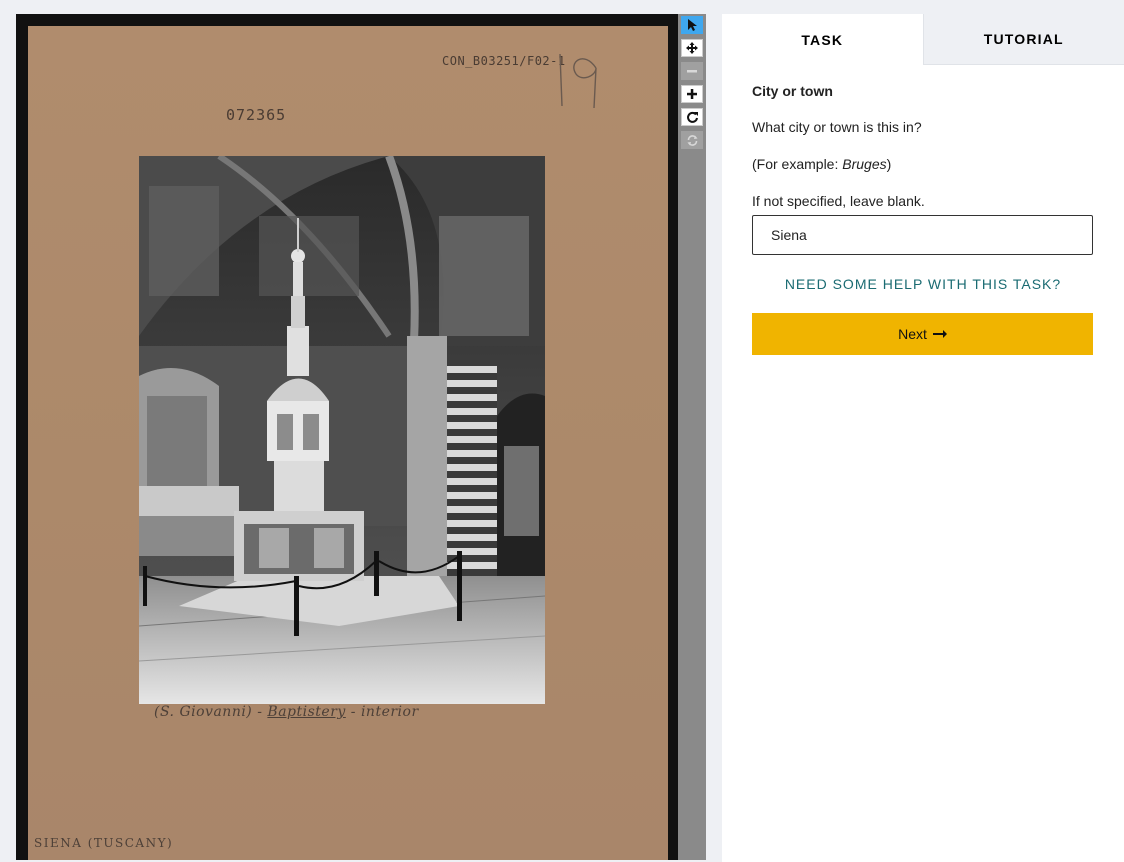 The width and height of the screenshot is (1124, 862). I want to click on refresh-icon, so click(692, 140).